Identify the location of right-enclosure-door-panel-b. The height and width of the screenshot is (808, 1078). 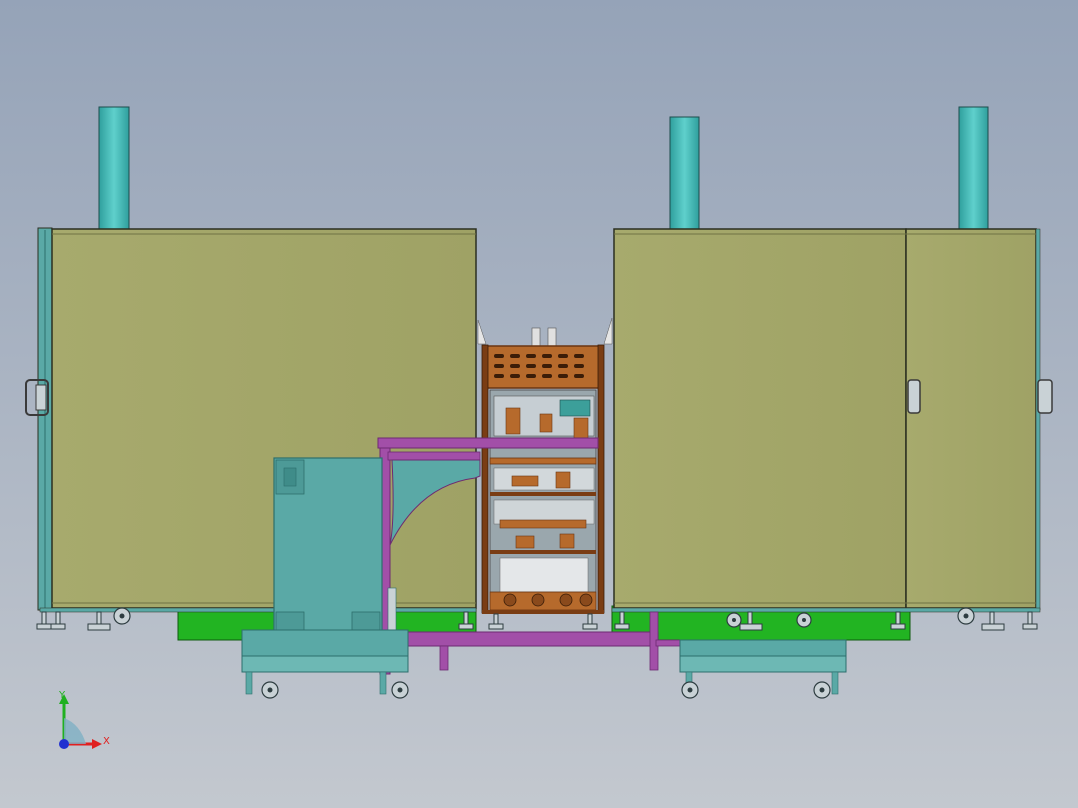
(971, 418).